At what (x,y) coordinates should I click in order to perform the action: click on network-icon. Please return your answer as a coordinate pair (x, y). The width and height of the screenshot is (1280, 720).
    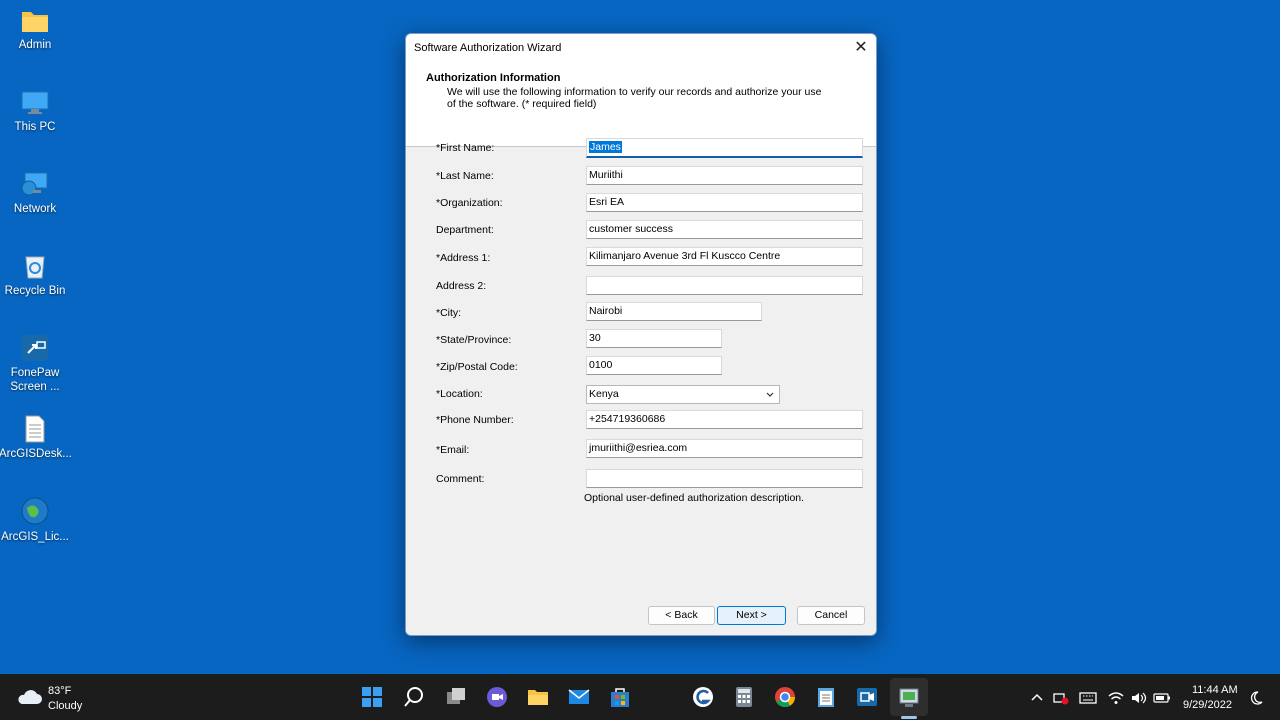
    Looking at the image, I should click on (34, 184).